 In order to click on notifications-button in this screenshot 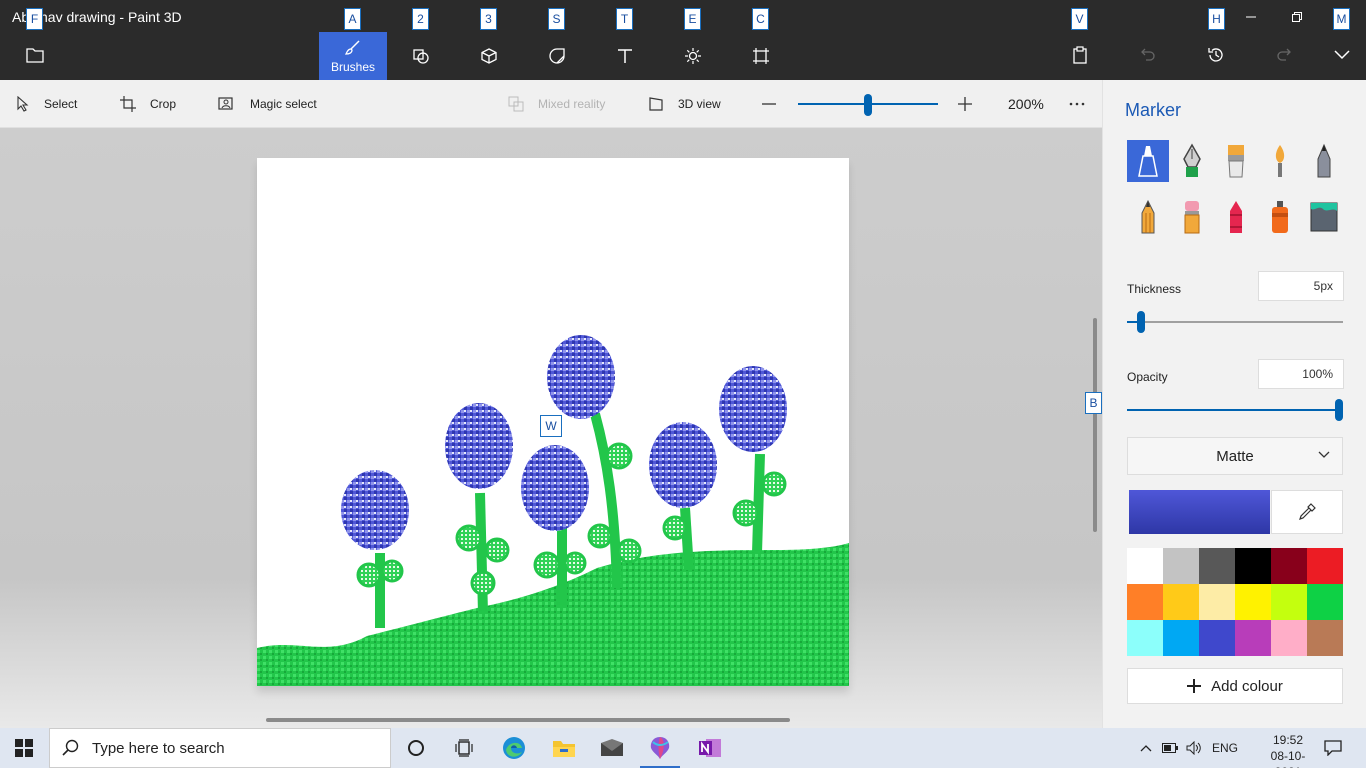, I will do `click(1333, 748)`.